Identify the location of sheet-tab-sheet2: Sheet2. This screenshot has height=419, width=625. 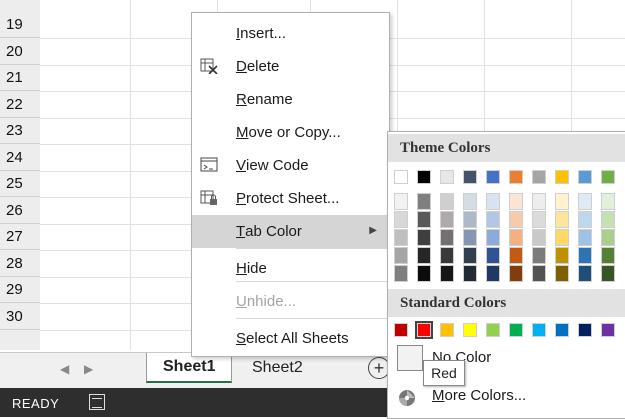
(277, 368).